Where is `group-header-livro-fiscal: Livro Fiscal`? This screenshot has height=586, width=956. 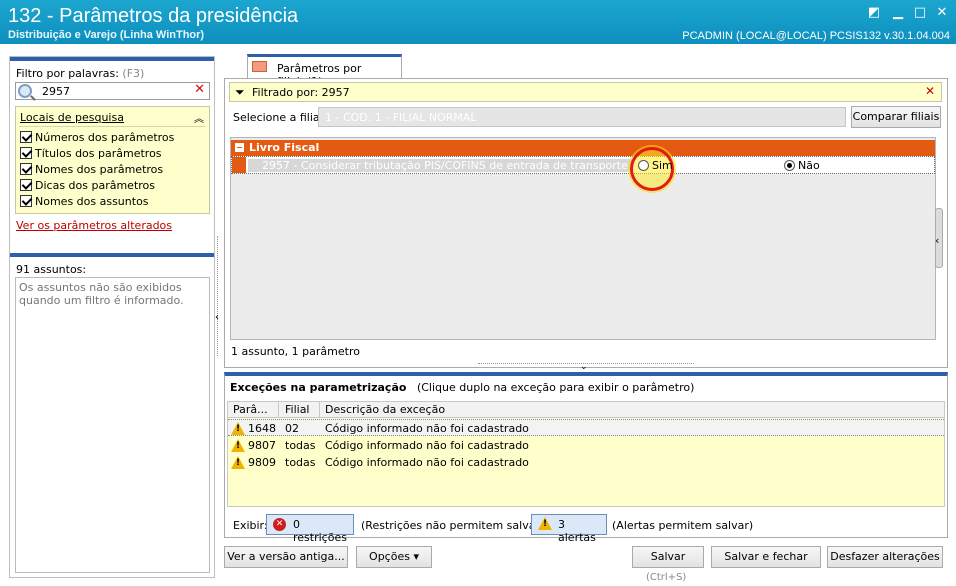
group-header-livro-fiscal: Livro Fiscal is located at coordinates (583, 148).